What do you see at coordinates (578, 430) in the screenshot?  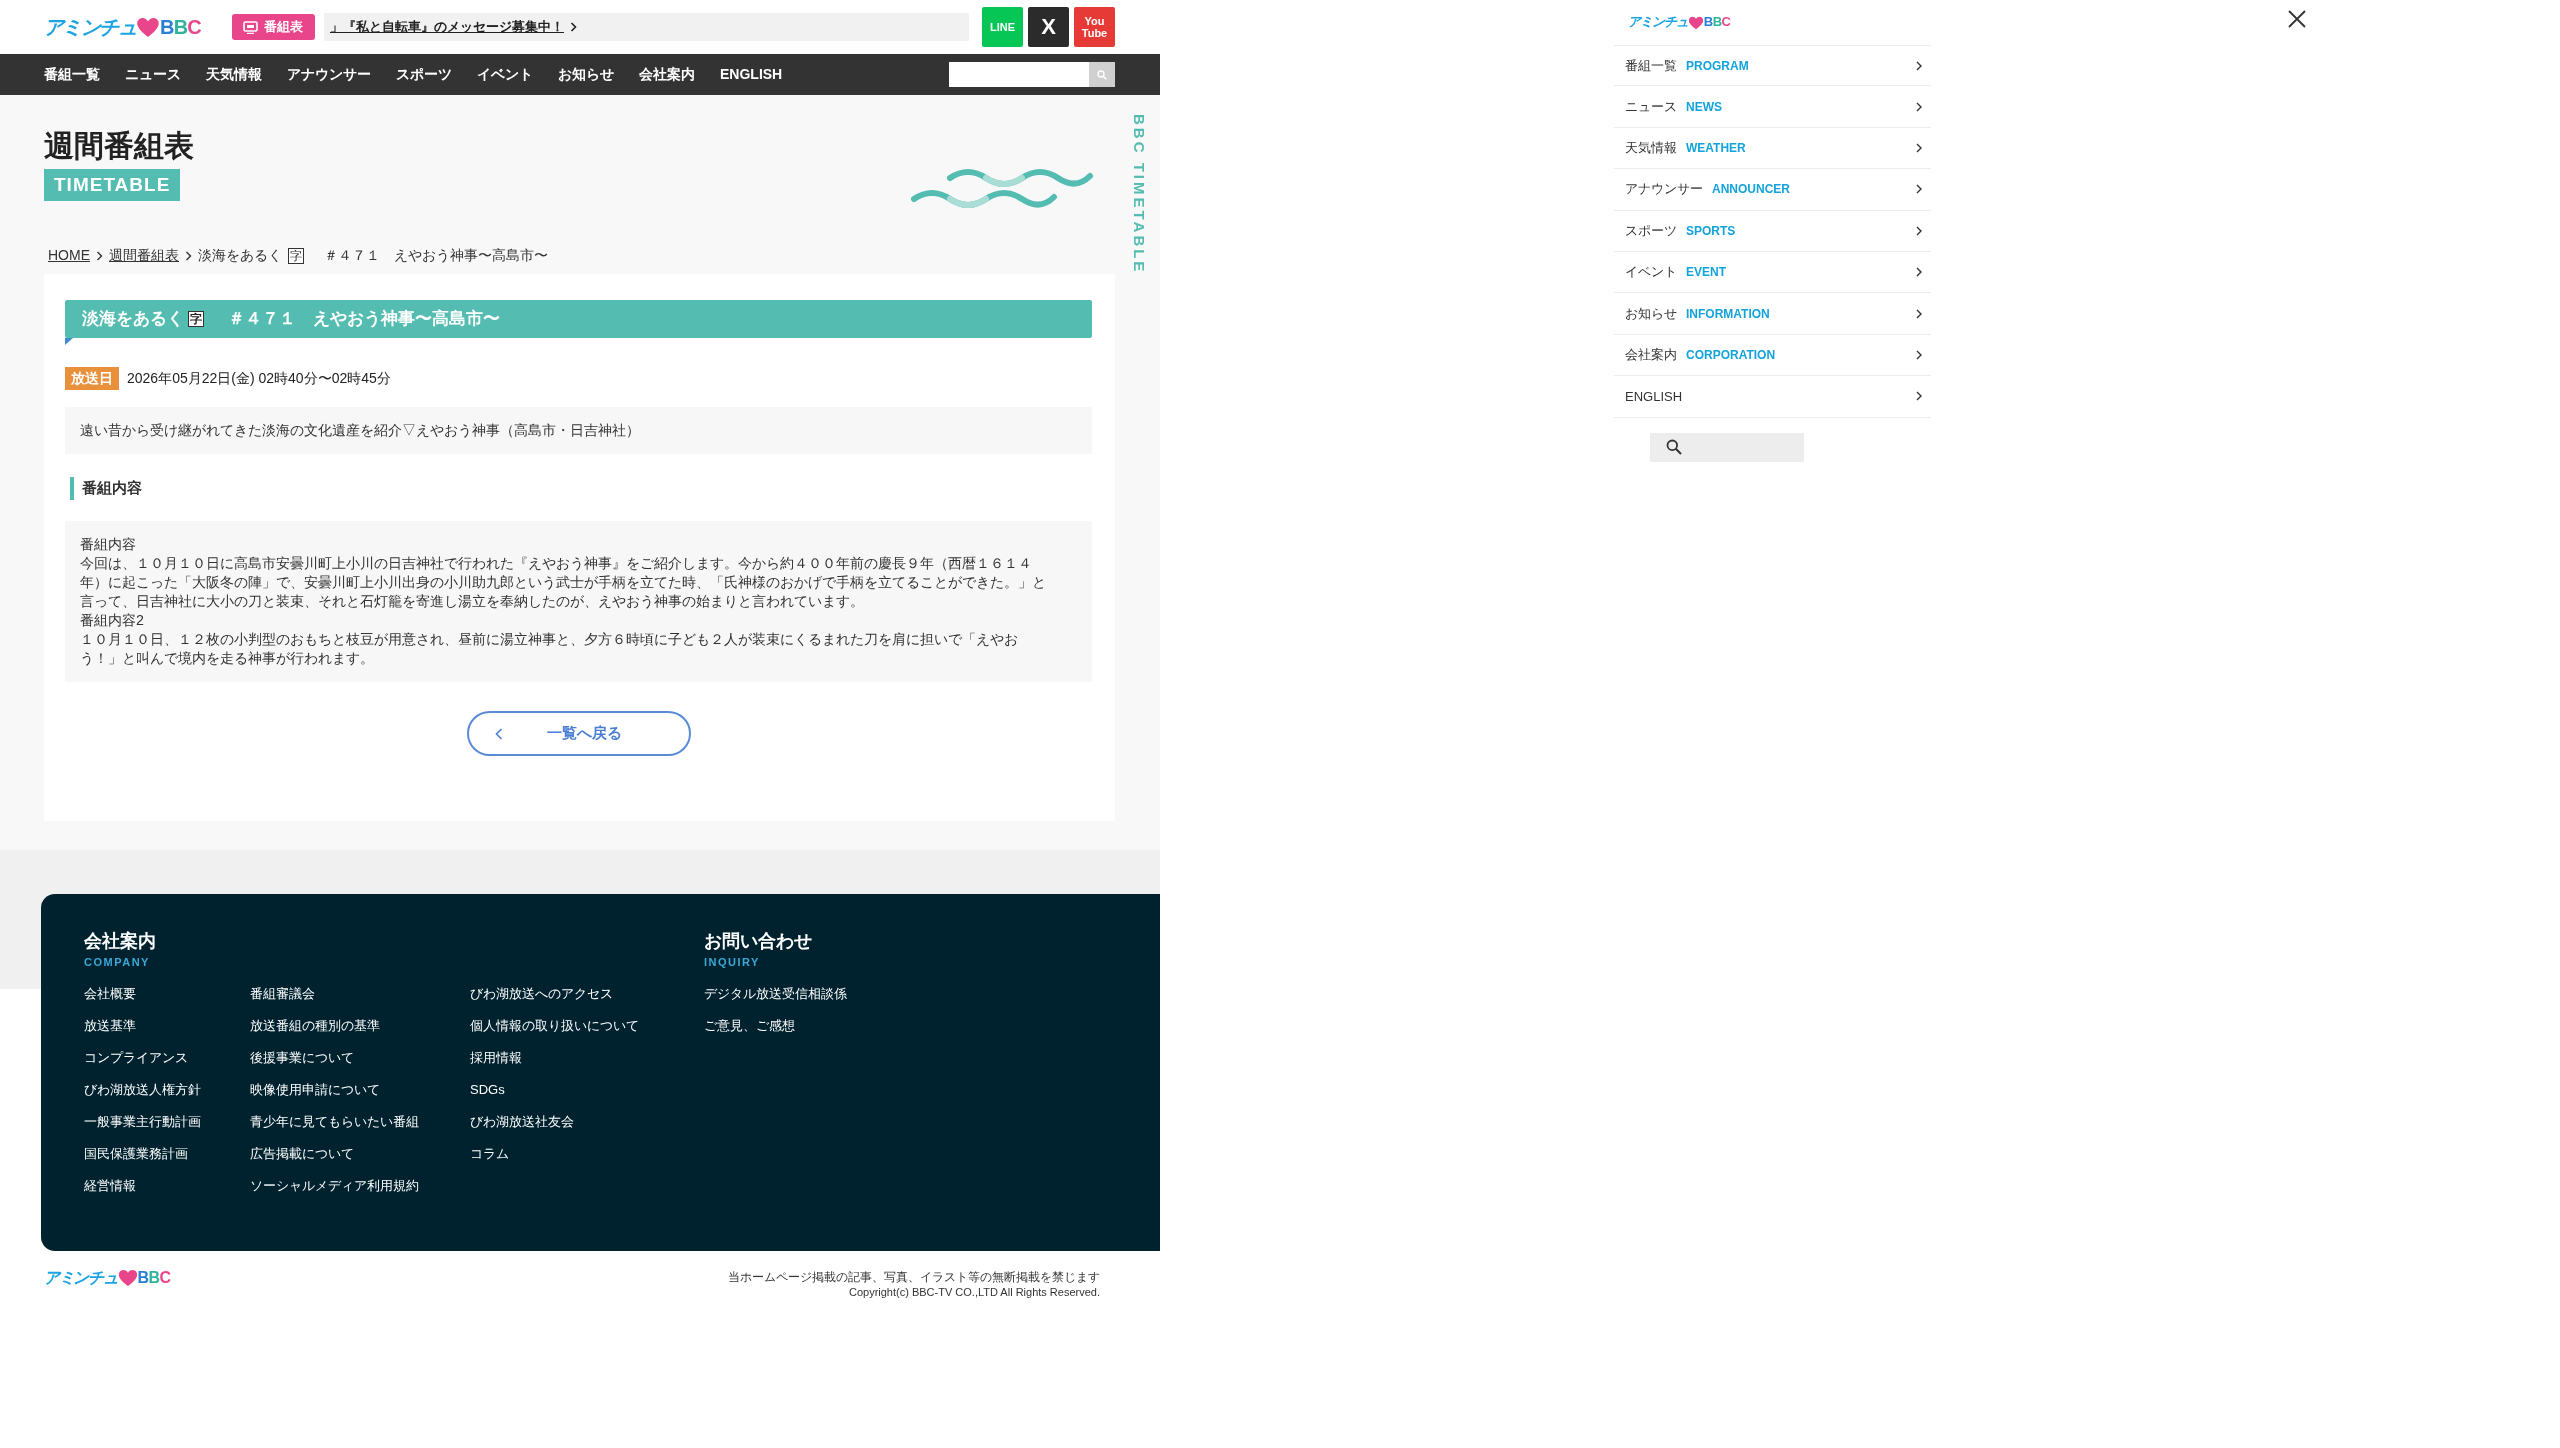 I see `program-summary: 遠い昔から受け継がれてきた淡海の文化遺産を紹介▽えやおう神事（高島市・日吉神社）` at bounding box center [578, 430].